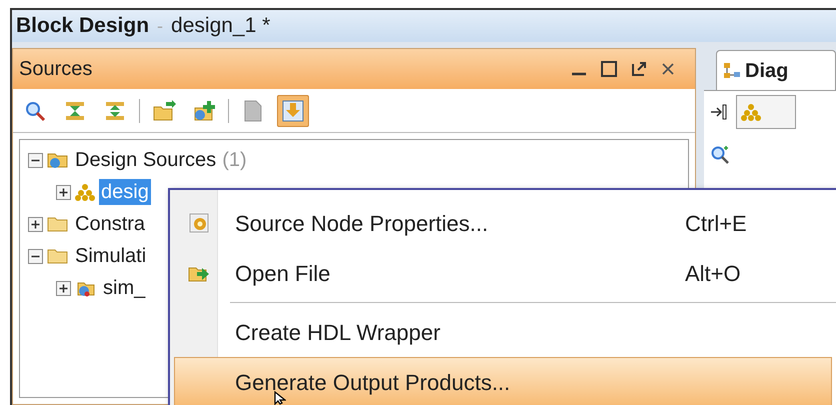 Image resolution: width=836 pixels, height=405 pixels. I want to click on search-icon, so click(35, 111).